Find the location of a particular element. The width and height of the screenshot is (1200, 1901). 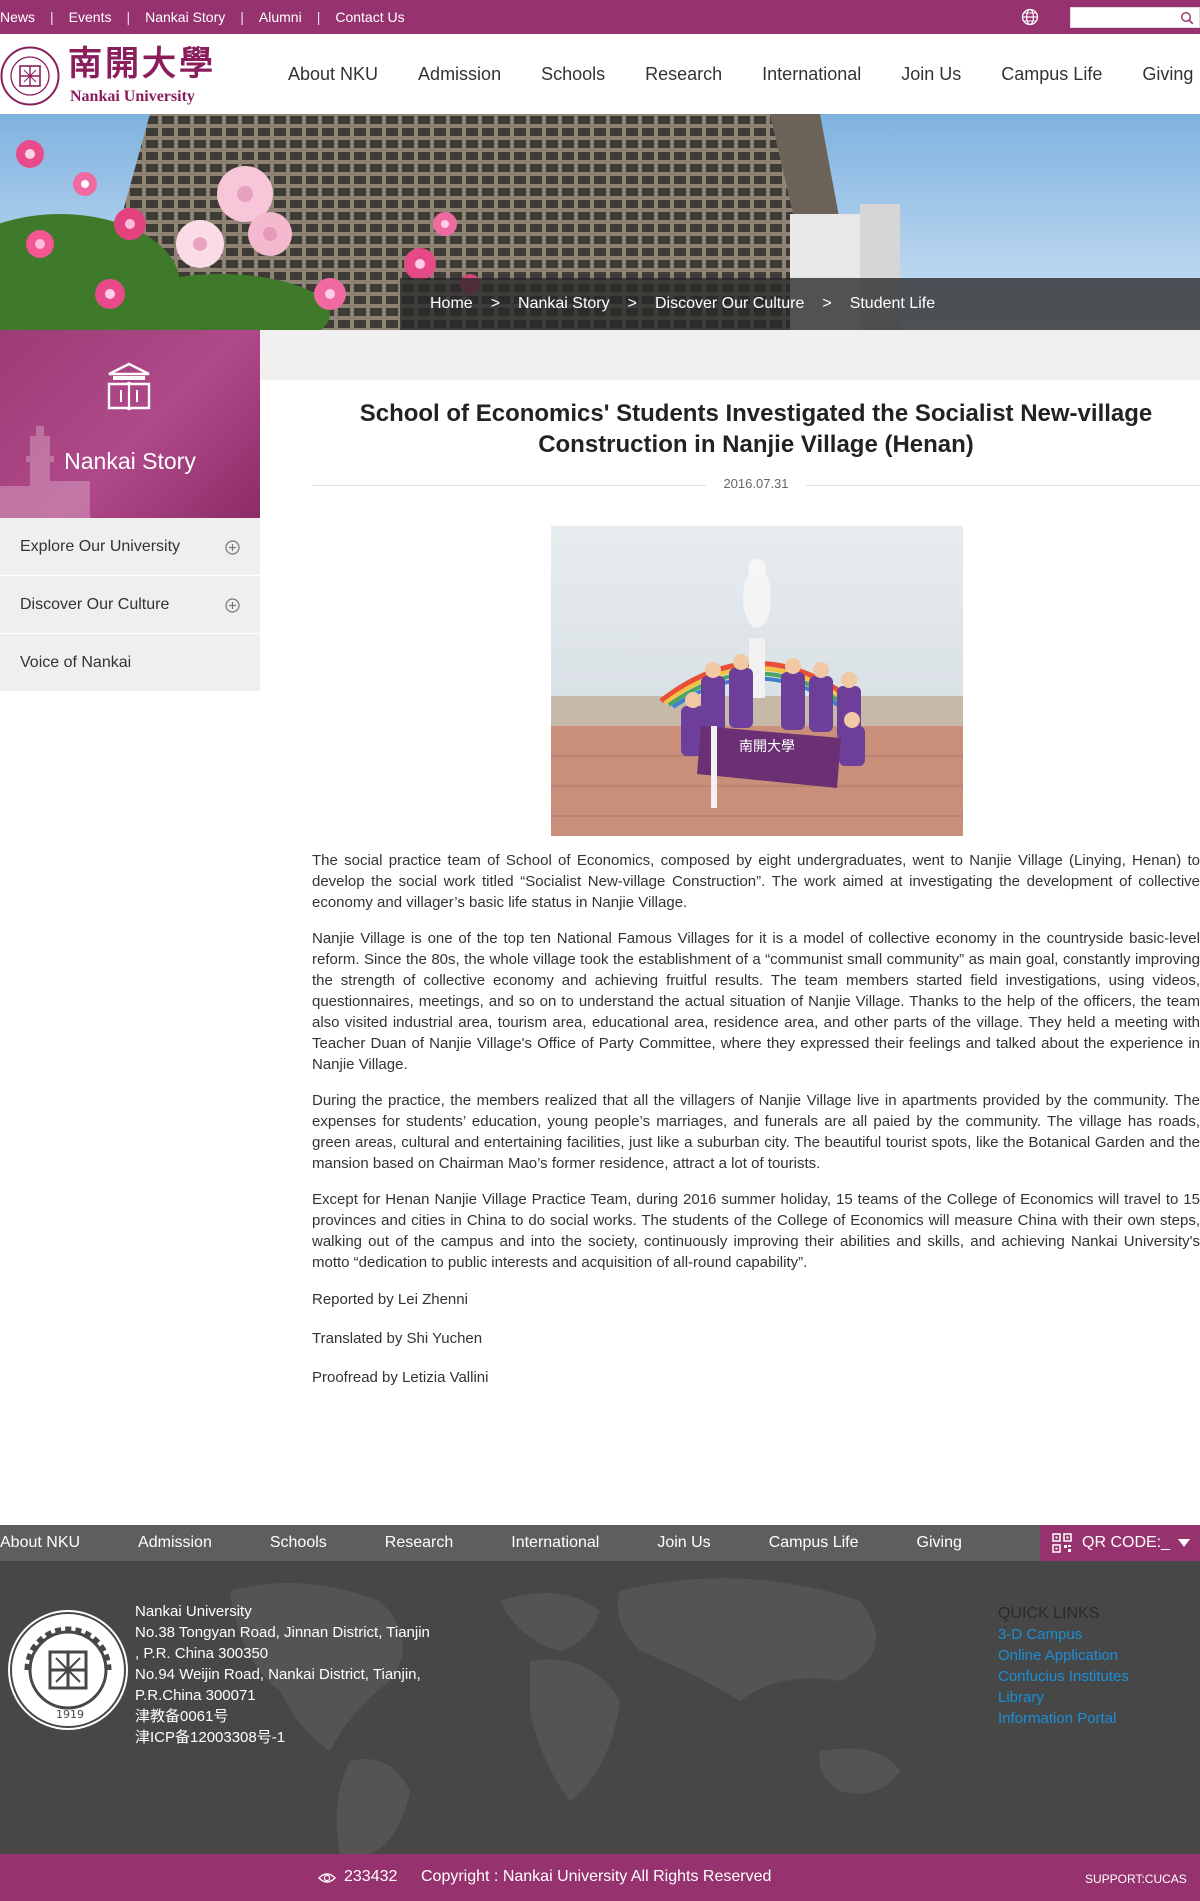

address-line: 津ICP备12003308号-1 is located at coordinates (210, 1737).